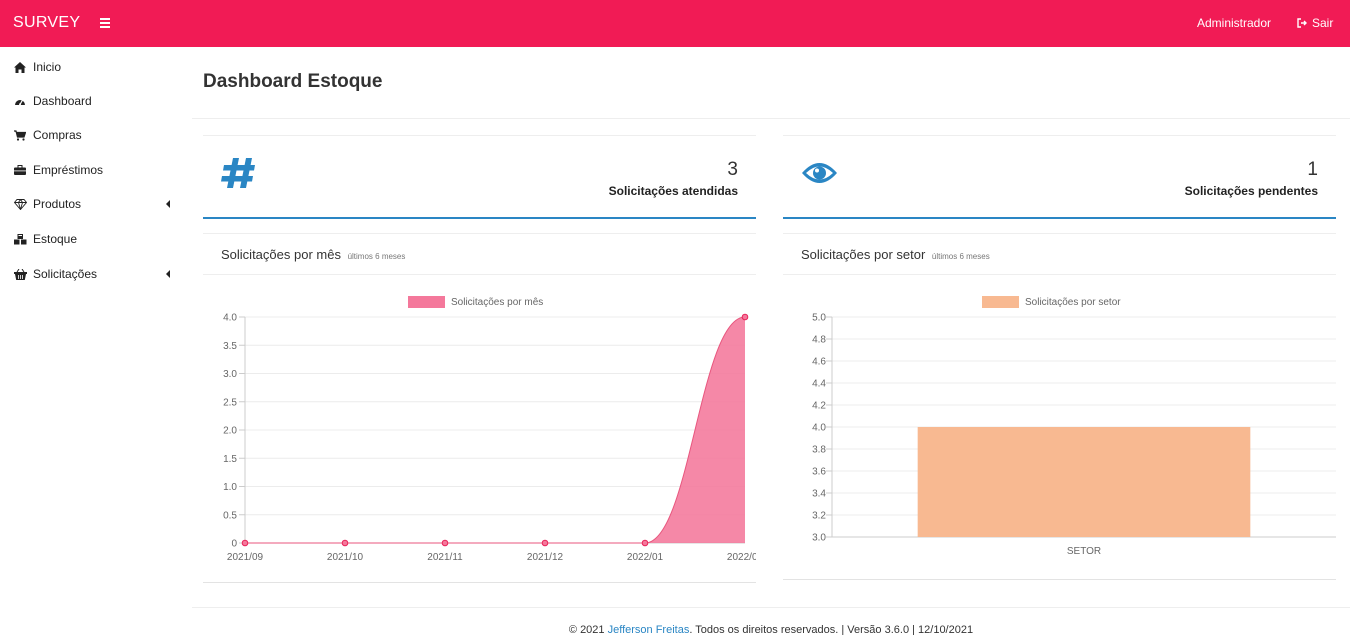 The width and height of the screenshot is (1350, 635). What do you see at coordinates (345, 557) in the screenshot?
I see `x-tick-label: 2021/10` at bounding box center [345, 557].